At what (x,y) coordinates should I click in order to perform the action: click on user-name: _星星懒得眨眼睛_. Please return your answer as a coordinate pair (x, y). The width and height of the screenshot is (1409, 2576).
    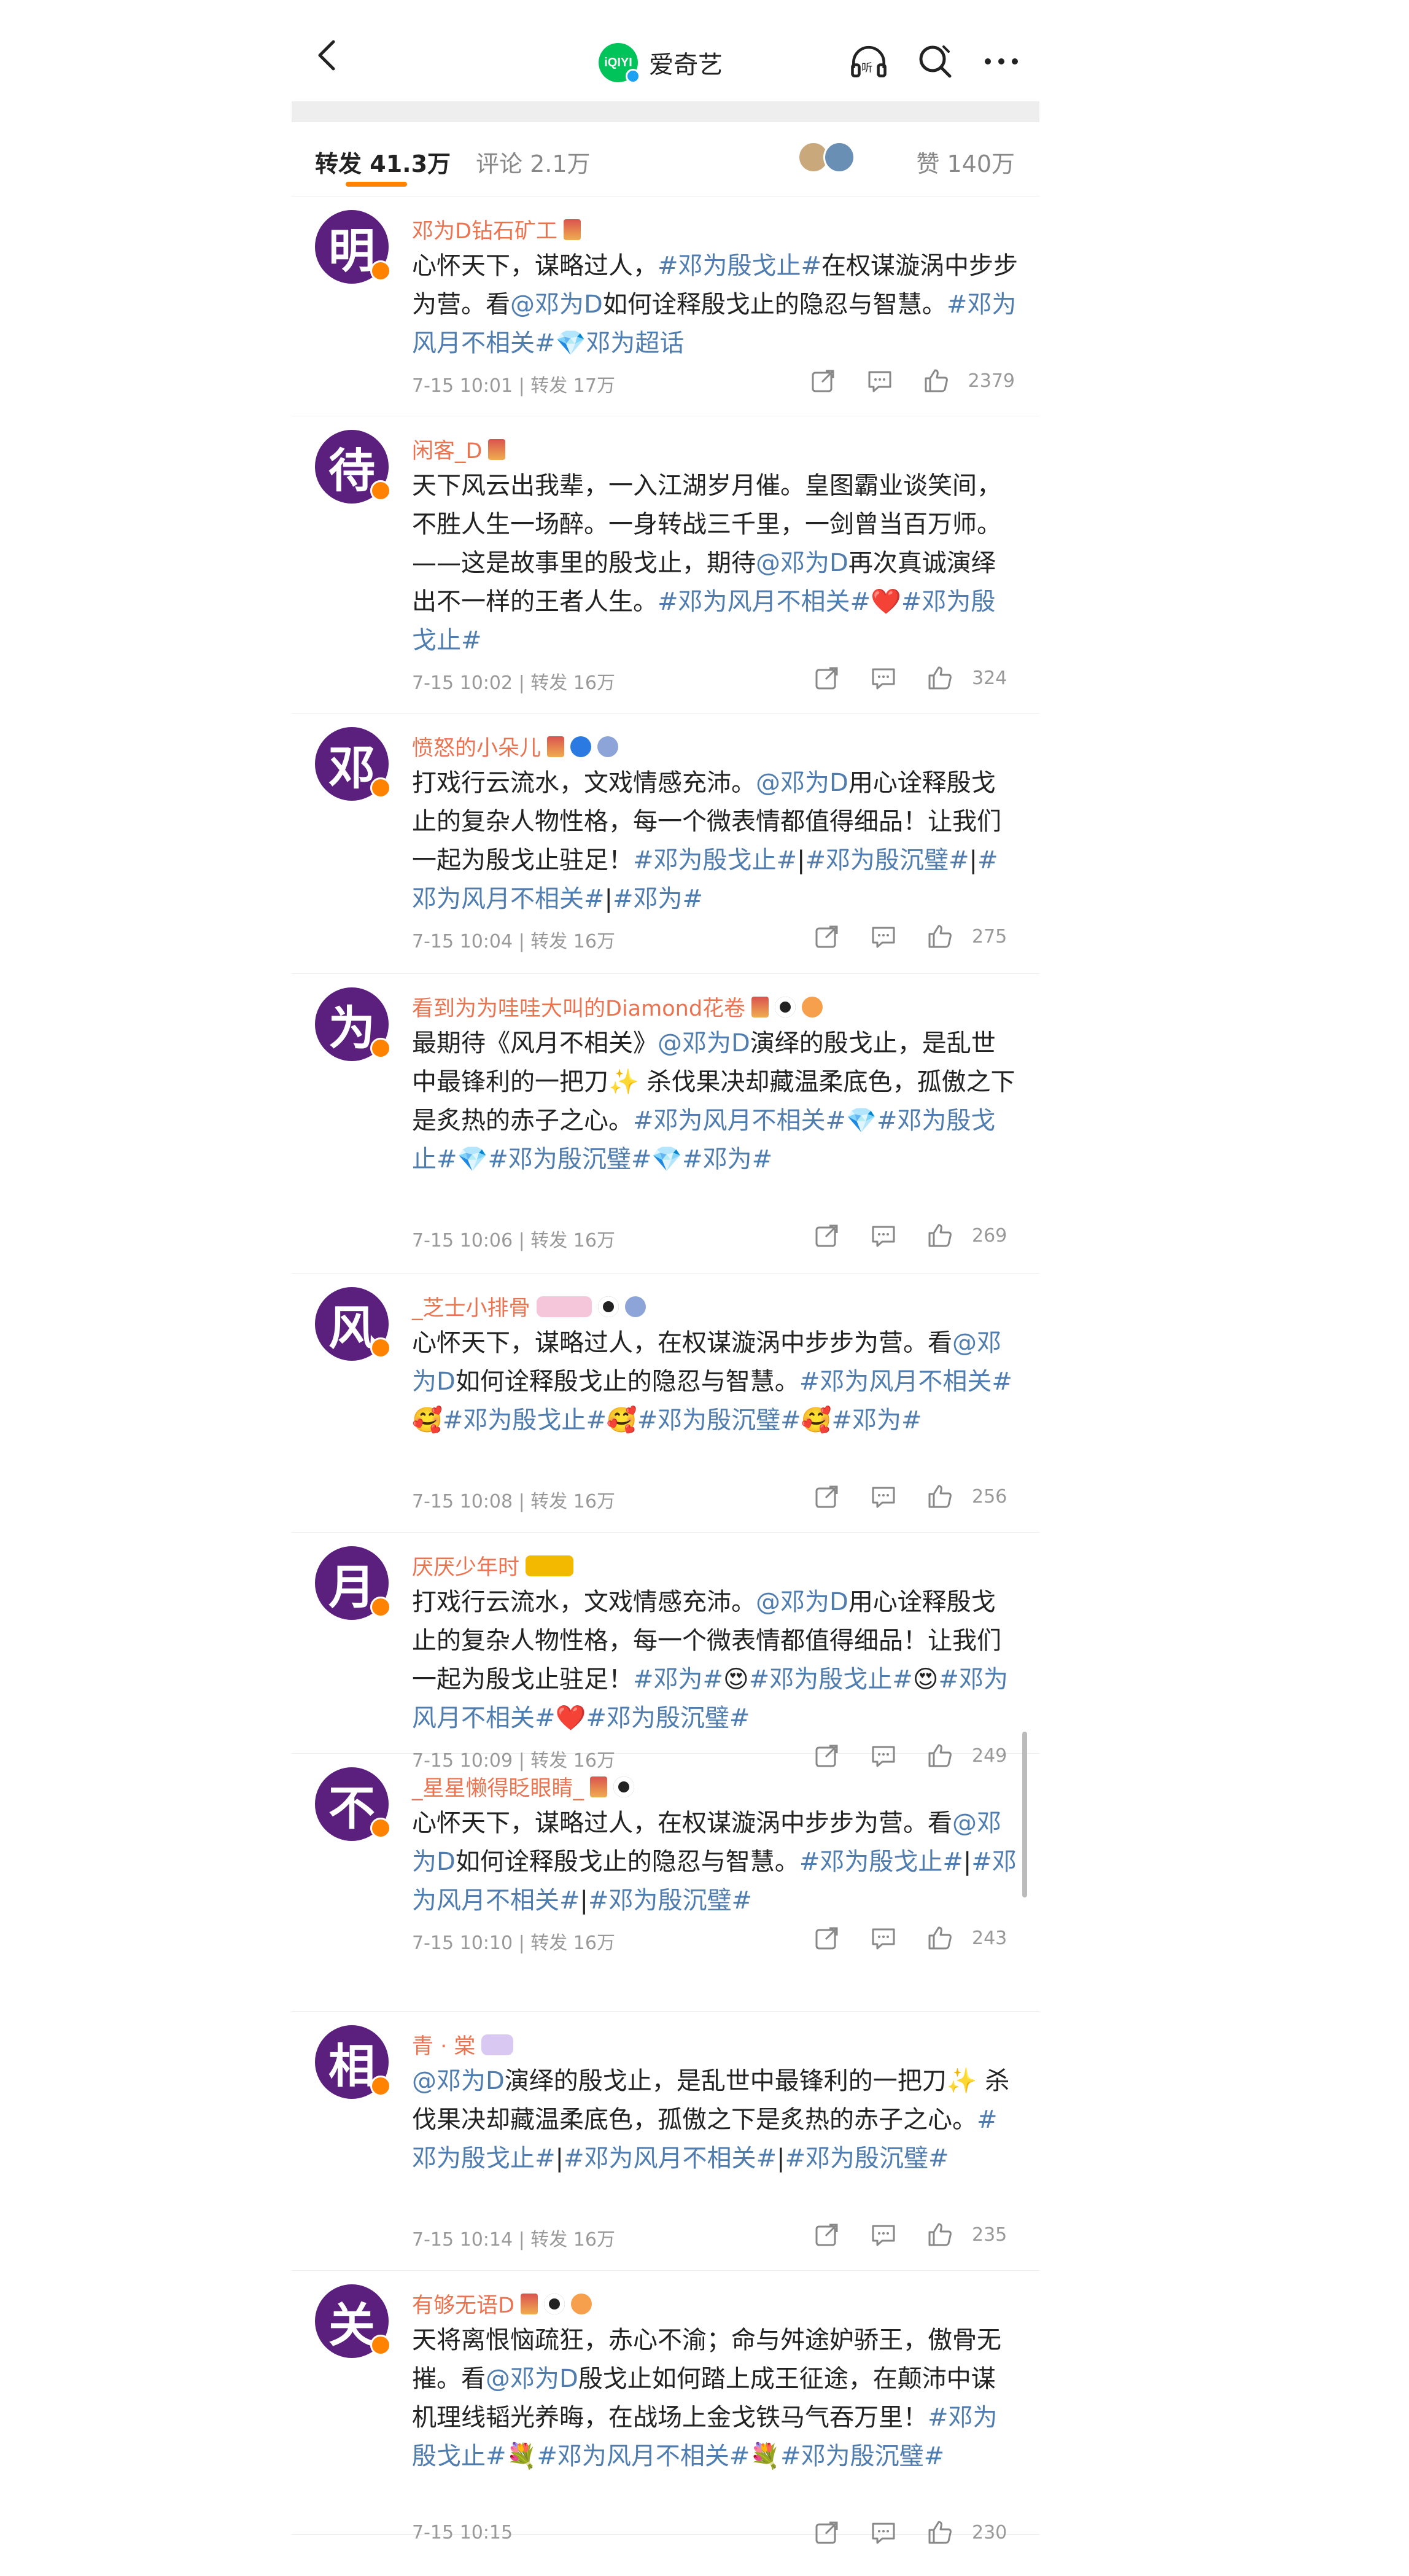
    Looking at the image, I should click on (498, 1786).